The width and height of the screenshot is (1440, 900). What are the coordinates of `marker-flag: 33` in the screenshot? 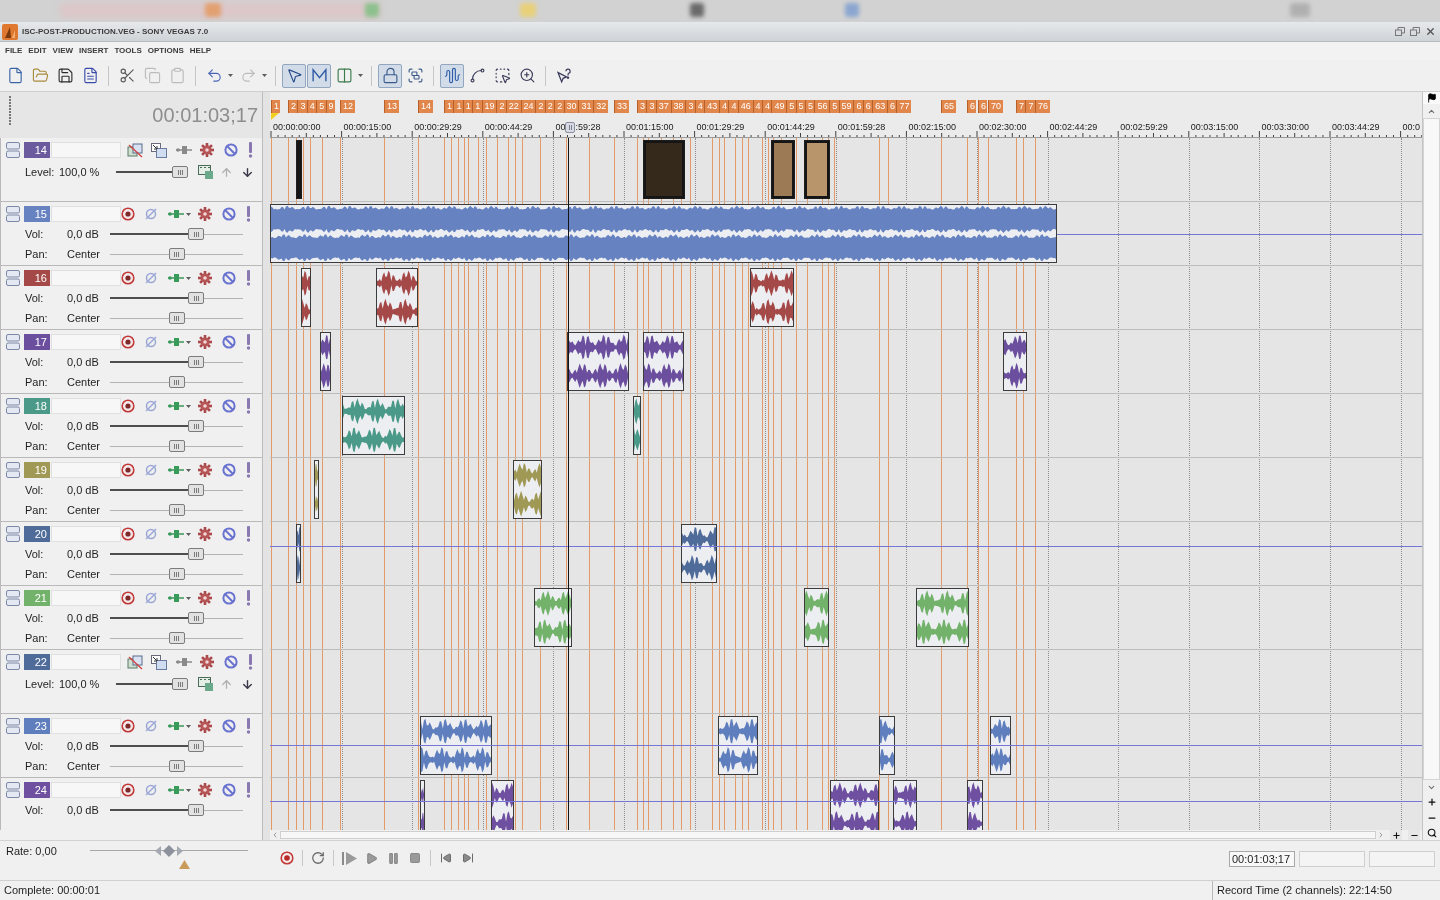 It's located at (621, 106).